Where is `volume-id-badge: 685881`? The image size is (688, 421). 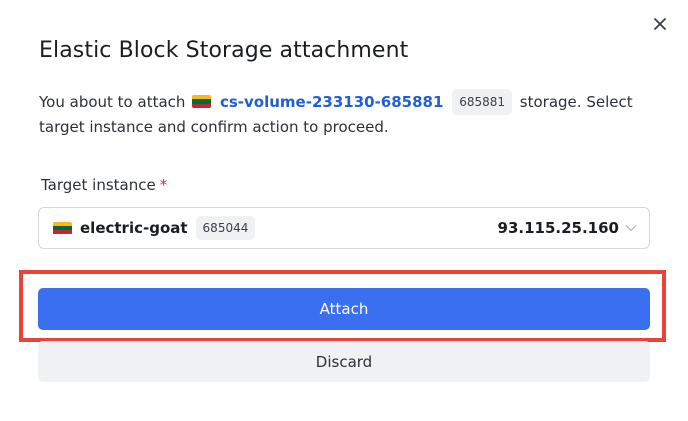
volume-id-badge: 685881 is located at coordinates (482, 102).